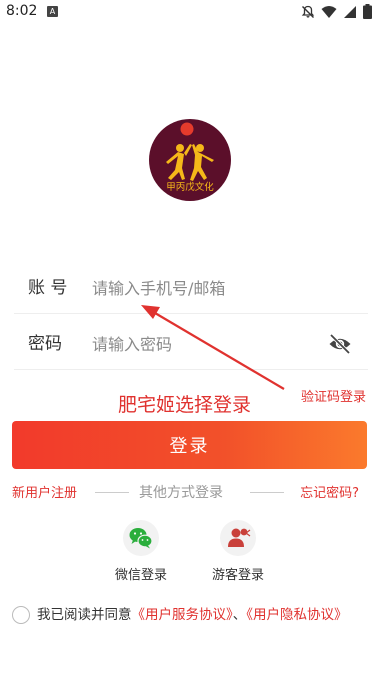 The height and width of the screenshot is (681, 378). What do you see at coordinates (333, 395) in the screenshot?
I see `verify-code-login-link: 验证码登录` at bounding box center [333, 395].